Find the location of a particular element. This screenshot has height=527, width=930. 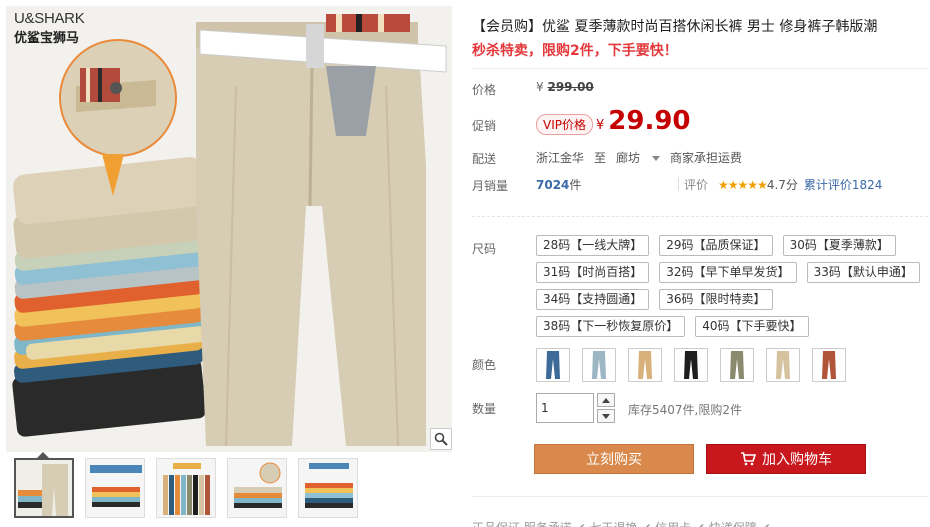

ship-from: 浙江金华 is located at coordinates (560, 158).